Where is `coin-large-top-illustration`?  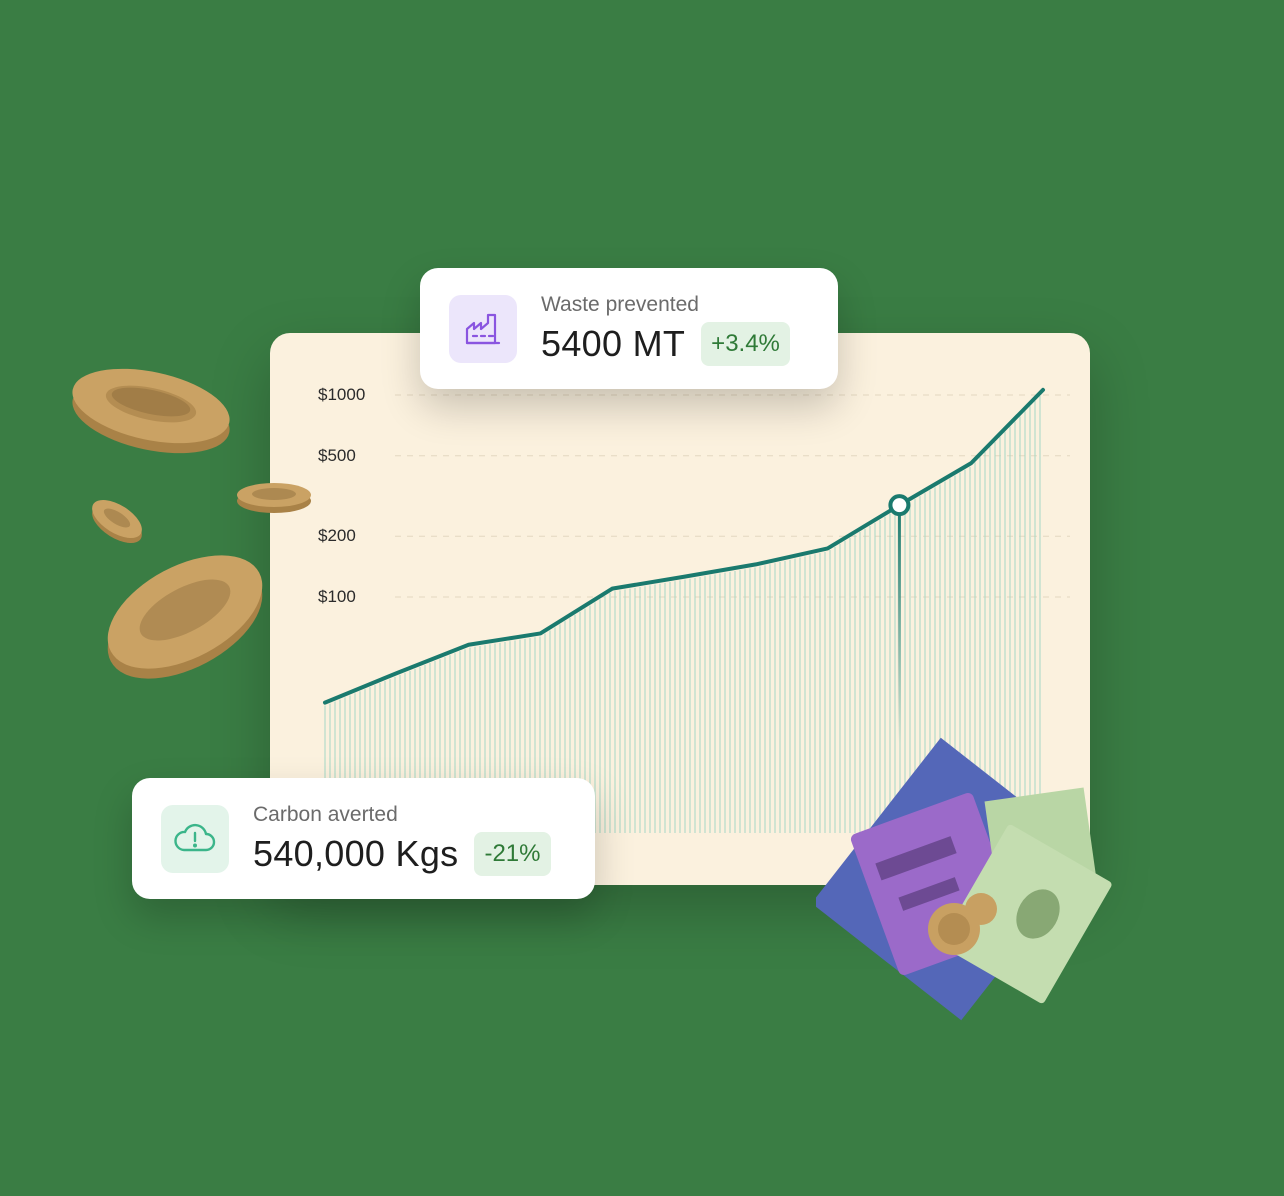 coin-large-top-illustration is located at coordinates (151, 411).